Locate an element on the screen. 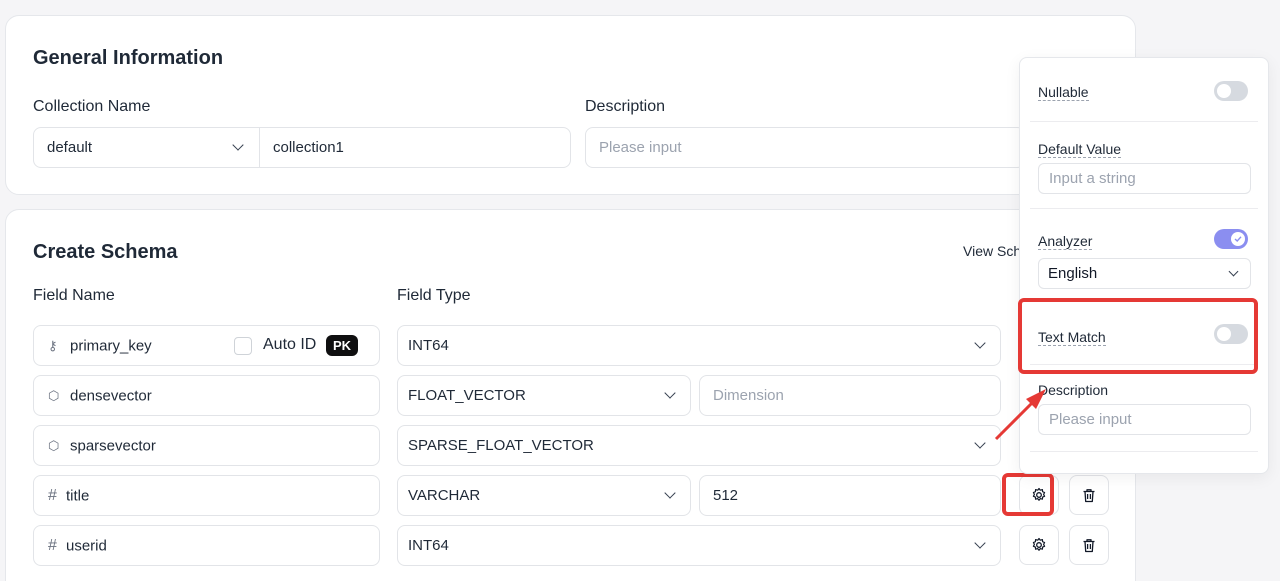 The height and width of the screenshot is (581, 1280). gear-highlight-box is located at coordinates (1028, 494).